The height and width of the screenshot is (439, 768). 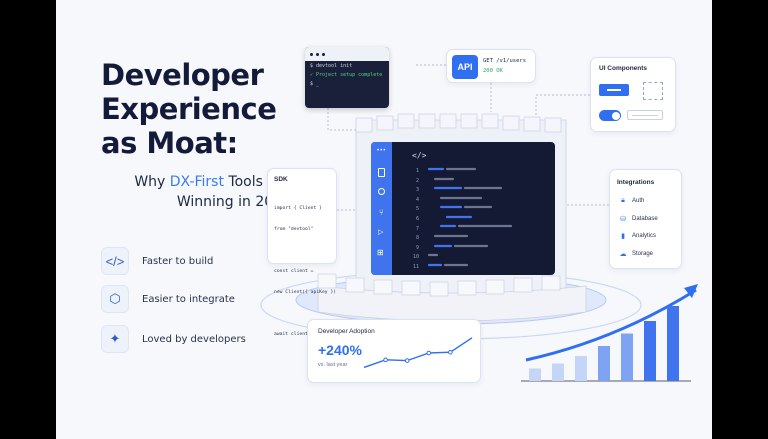 What do you see at coordinates (643, 254) in the screenshot?
I see `integration-label: Storage` at bounding box center [643, 254].